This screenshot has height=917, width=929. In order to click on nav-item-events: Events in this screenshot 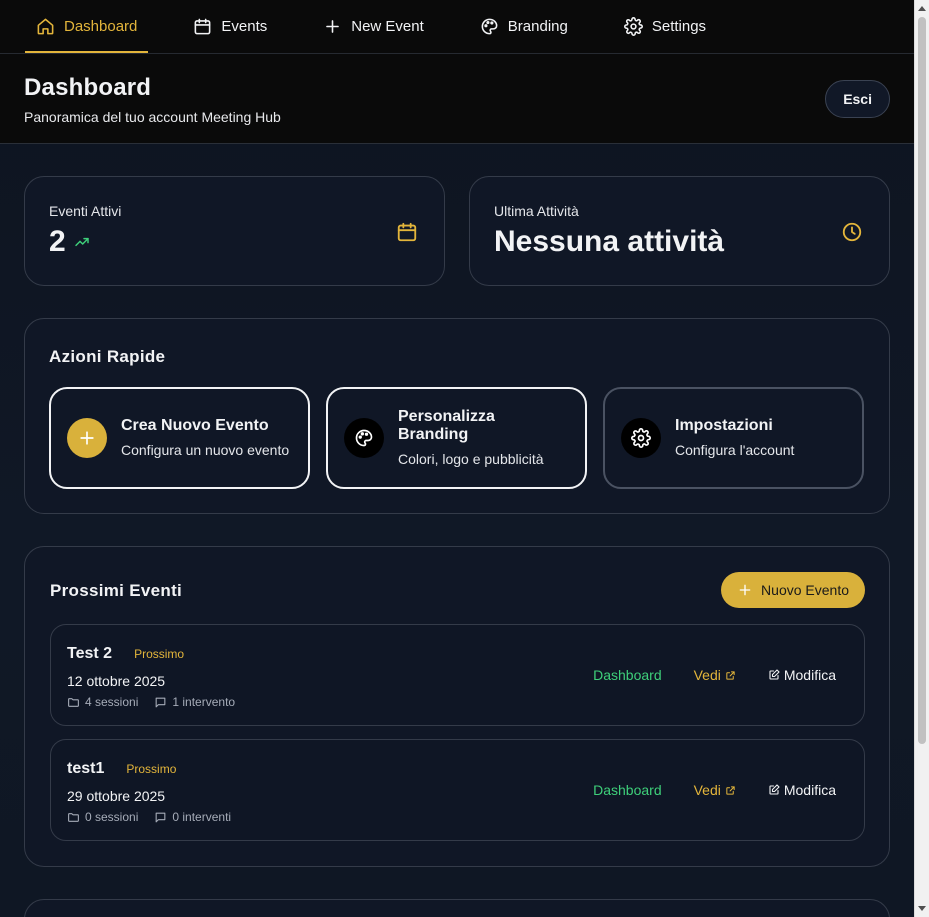, I will do `click(230, 26)`.